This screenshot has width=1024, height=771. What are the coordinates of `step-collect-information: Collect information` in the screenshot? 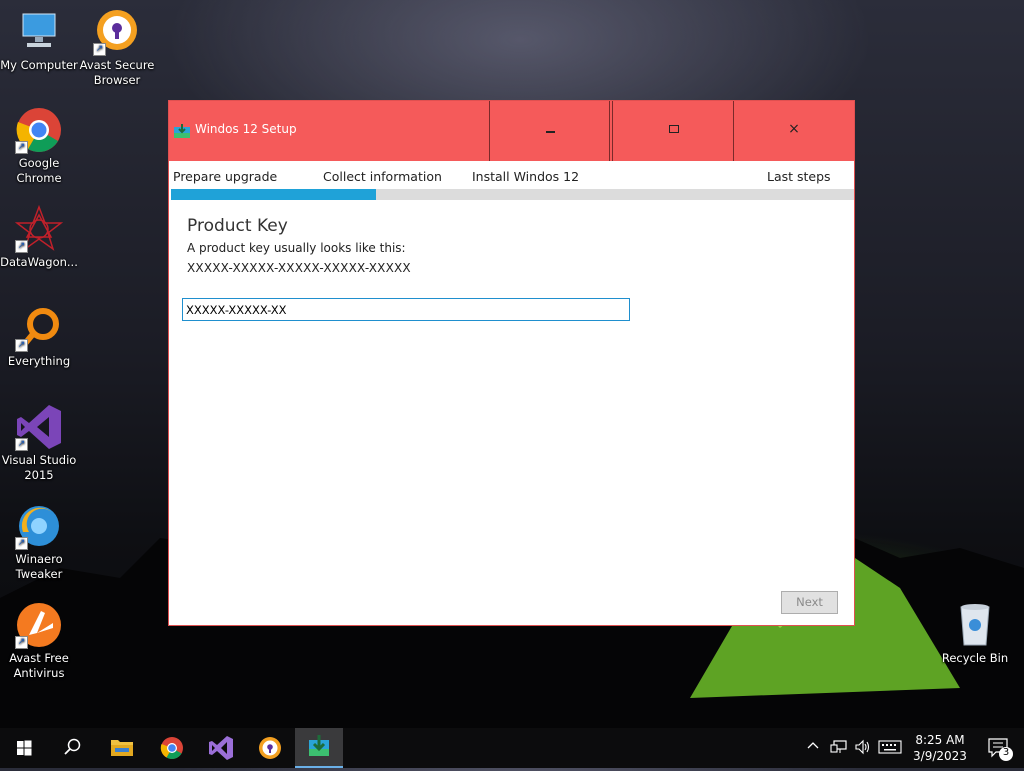 It's located at (382, 176).